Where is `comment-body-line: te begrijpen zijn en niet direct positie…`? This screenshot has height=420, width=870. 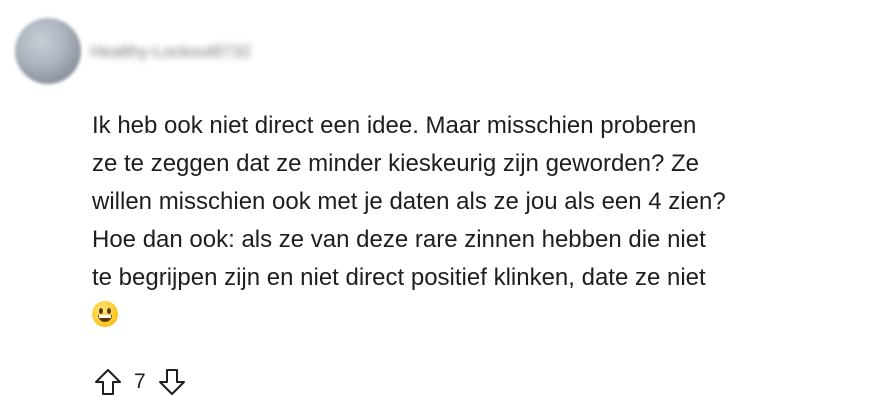
comment-body-line: te begrijpen zijn en niet direct positie… is located at coordinates (399, 277).